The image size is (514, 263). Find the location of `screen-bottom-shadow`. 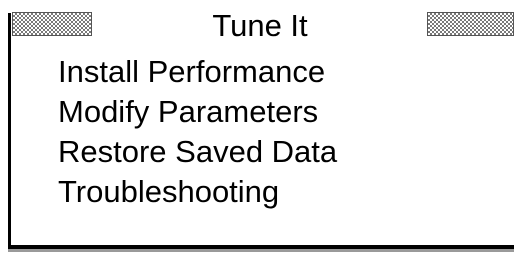

screen-bottom-shadow is located at coordinates (261, 250).